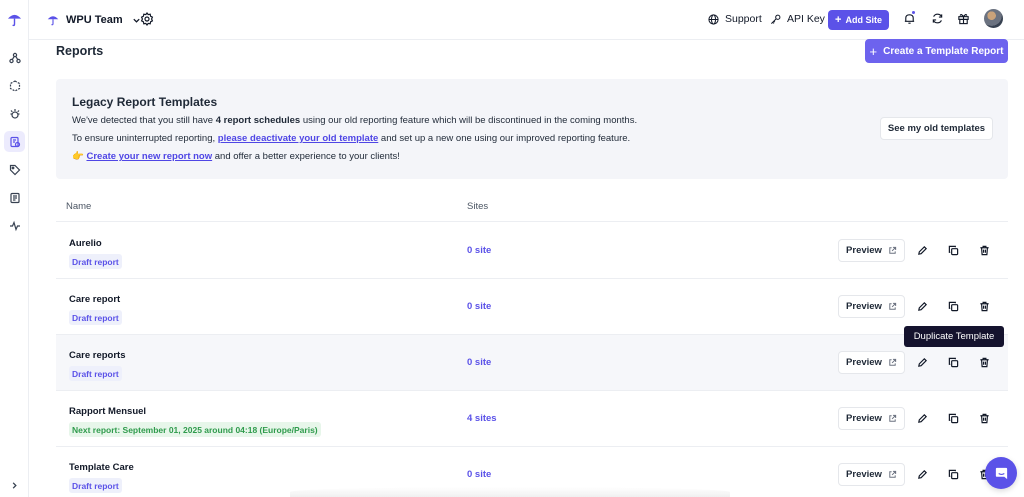  Describe the element at coordinates (145, 138) in the screenshot. I see `banner-text: To ensure uninterrupted reporting,` at that location.